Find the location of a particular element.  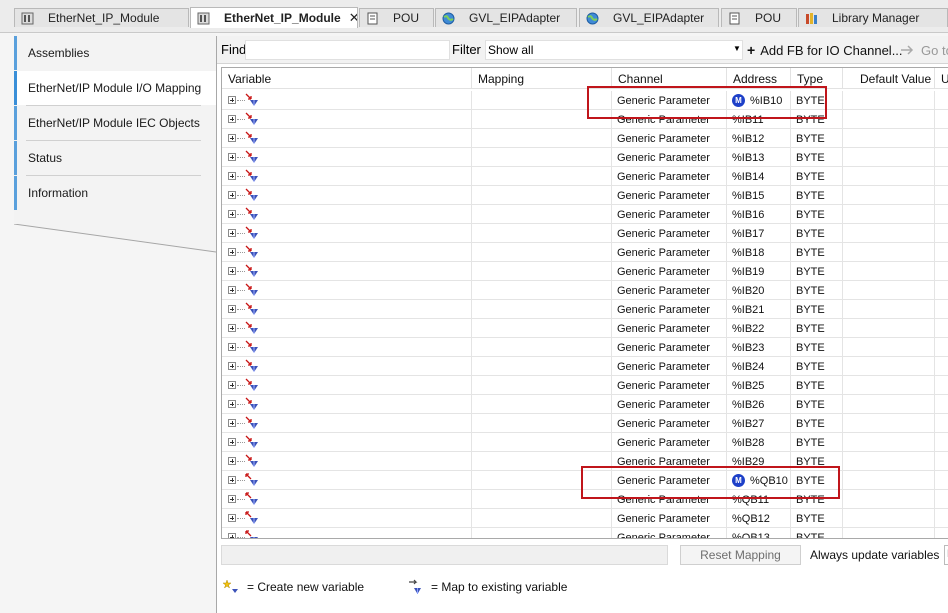

column-header-unit: U is located at coordinates (941, 78).